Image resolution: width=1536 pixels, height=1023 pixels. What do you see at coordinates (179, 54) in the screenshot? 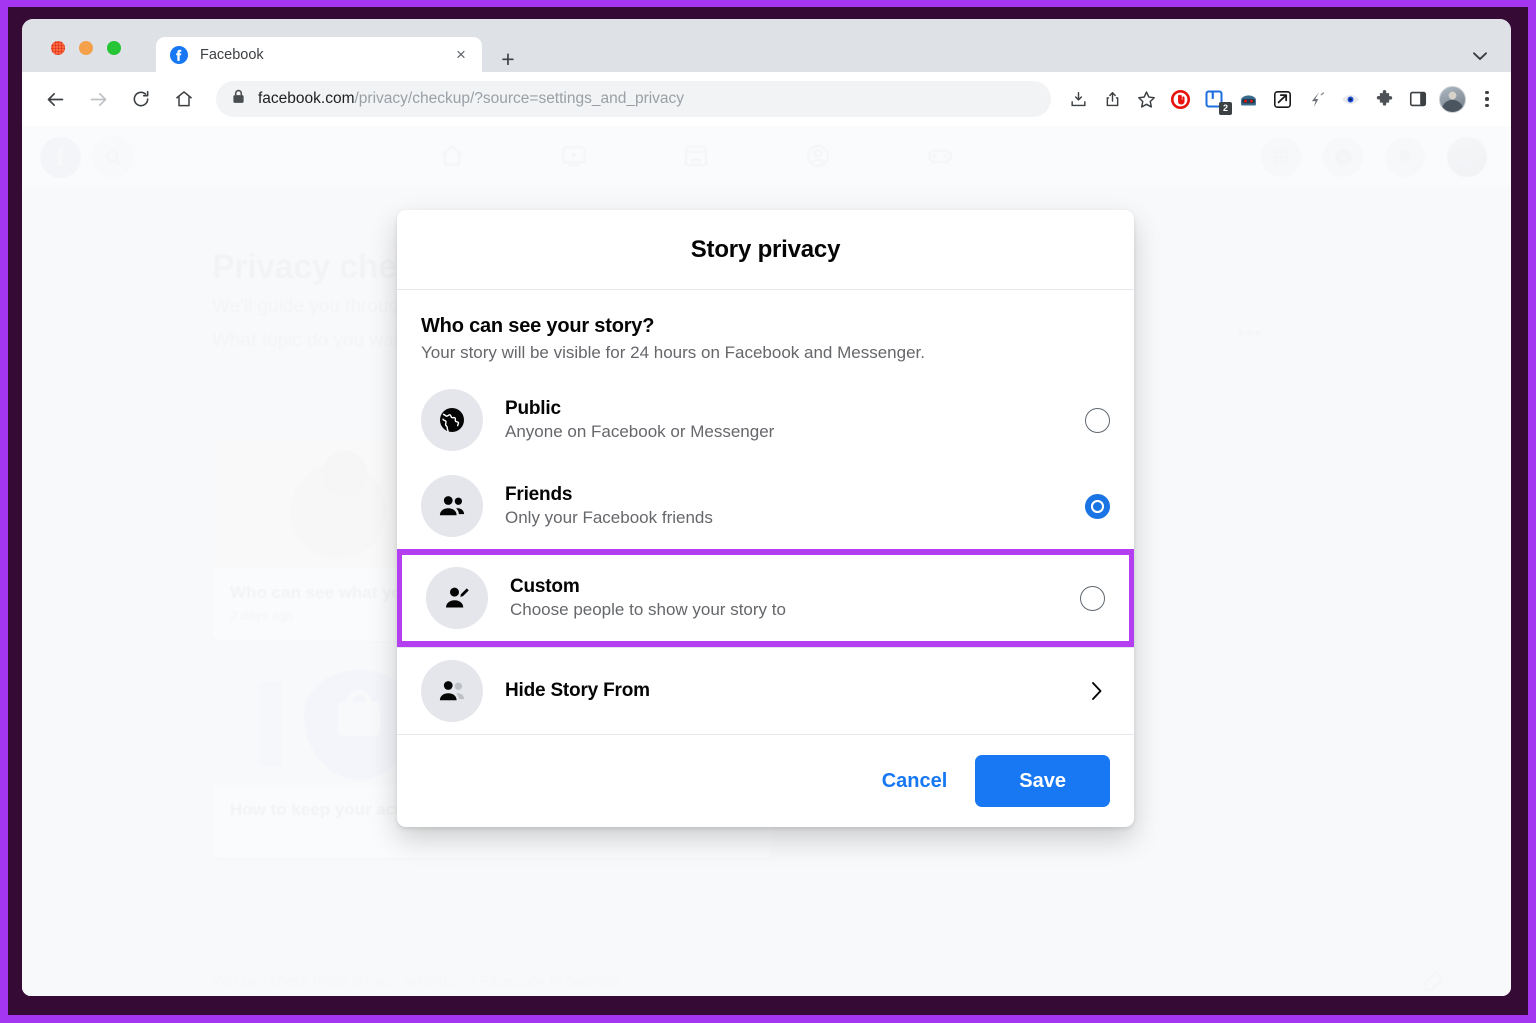
I see `facebook-logo-icon` at bounding box center [179, 54].